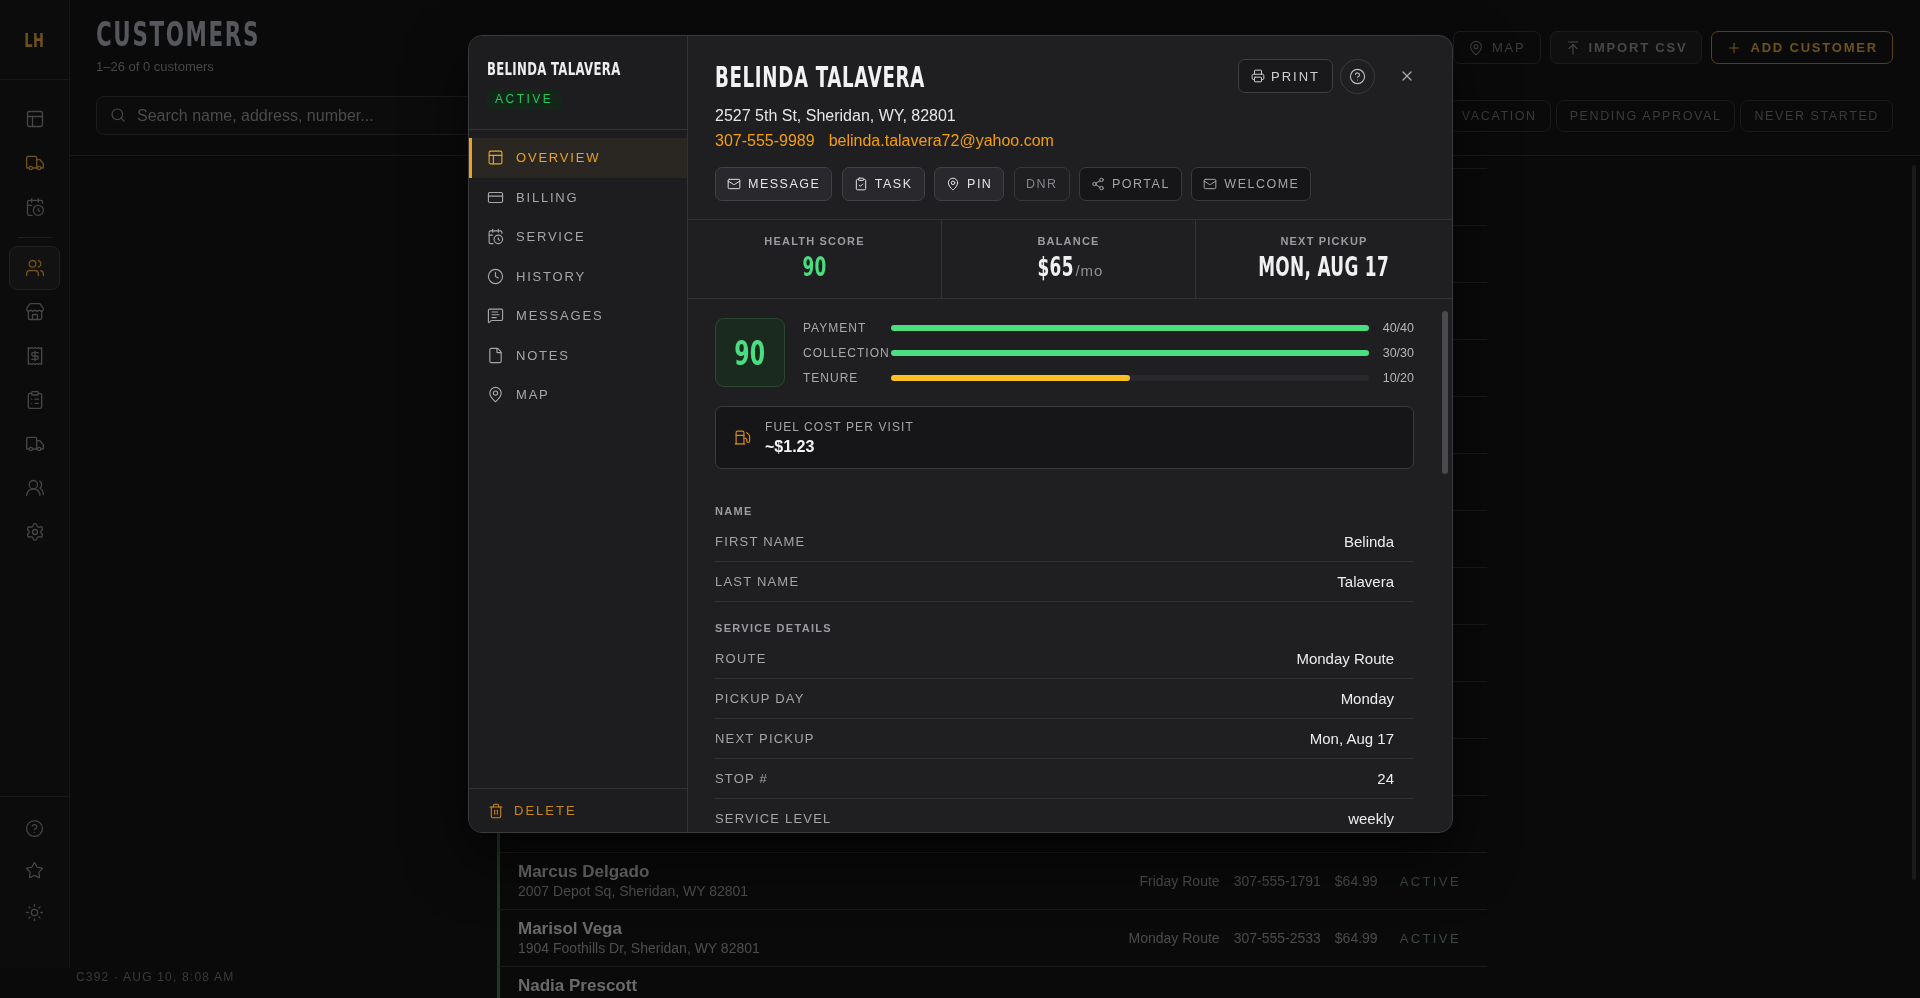 The width and height of the screenshot is (1920, 998). I want to click on field-value: Mon, Aug 17, so click(1351, 738).